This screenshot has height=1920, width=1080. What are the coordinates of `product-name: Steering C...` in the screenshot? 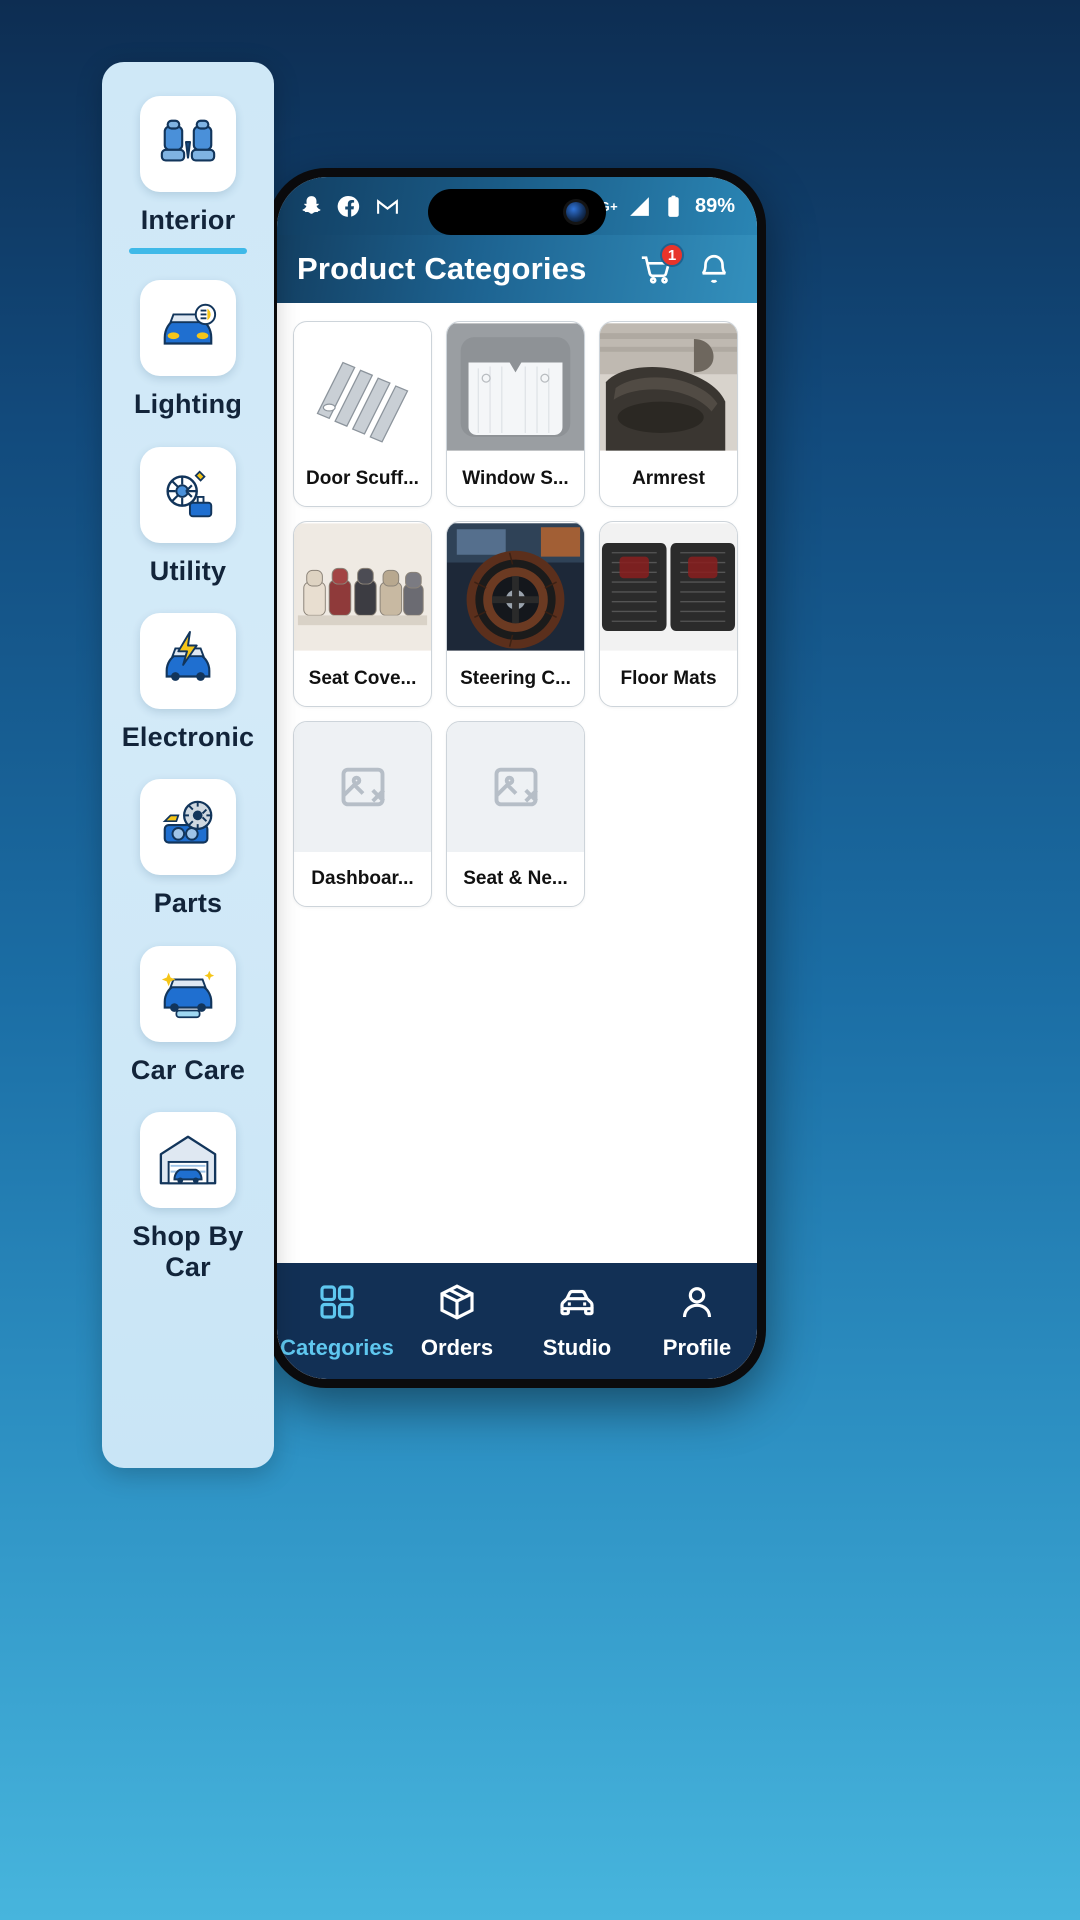 It's located at (515, 678).